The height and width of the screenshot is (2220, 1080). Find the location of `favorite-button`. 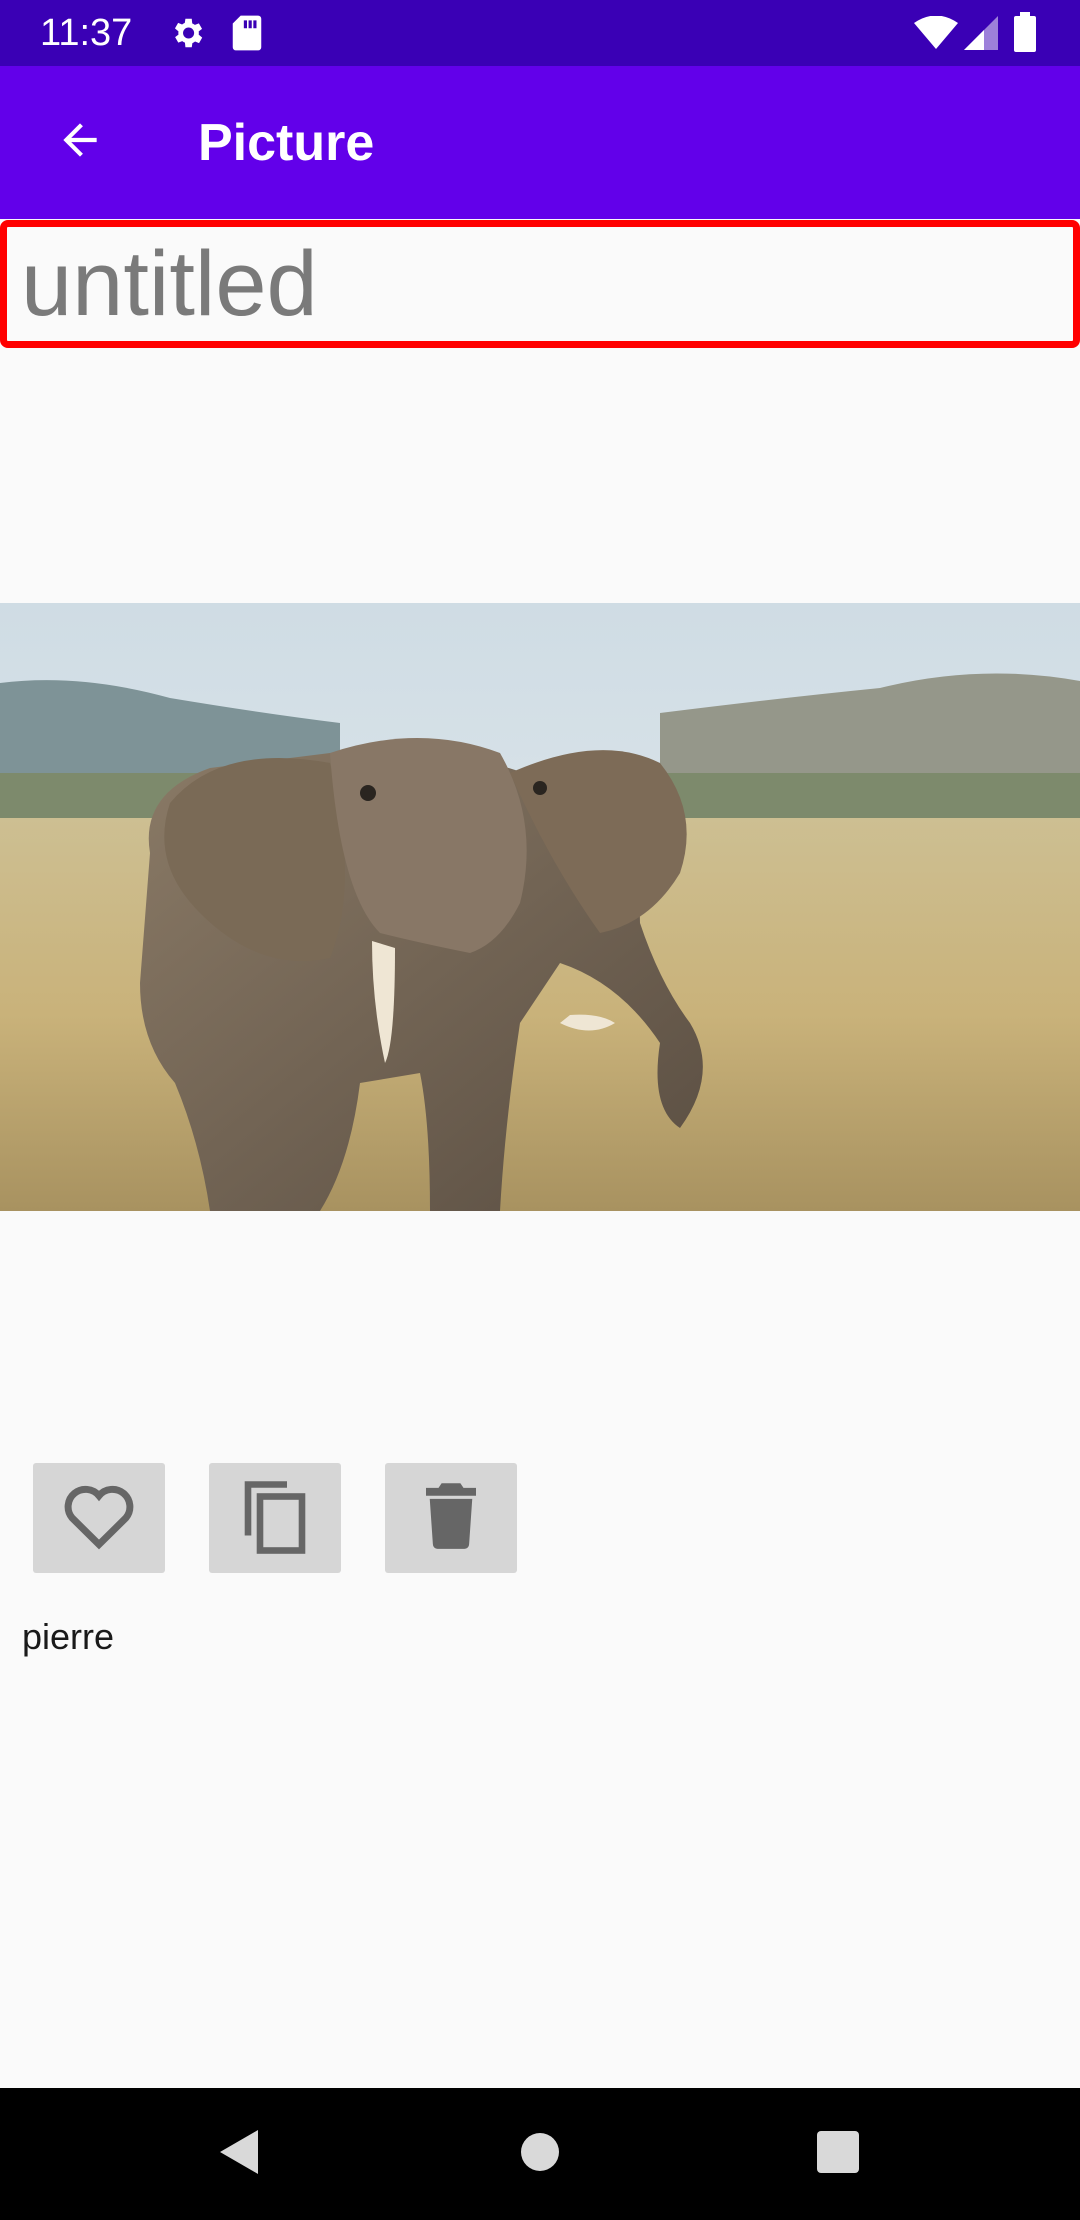

favorite-button is located at coordinates (99, 1518).